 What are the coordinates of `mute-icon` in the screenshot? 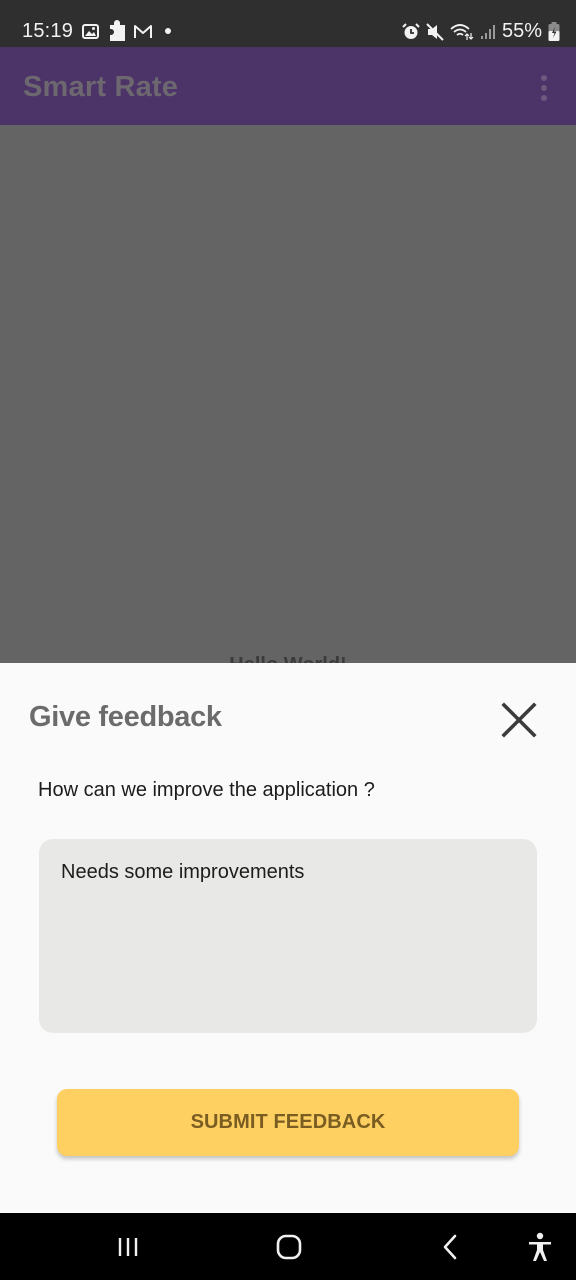 It's located at (435, 31).